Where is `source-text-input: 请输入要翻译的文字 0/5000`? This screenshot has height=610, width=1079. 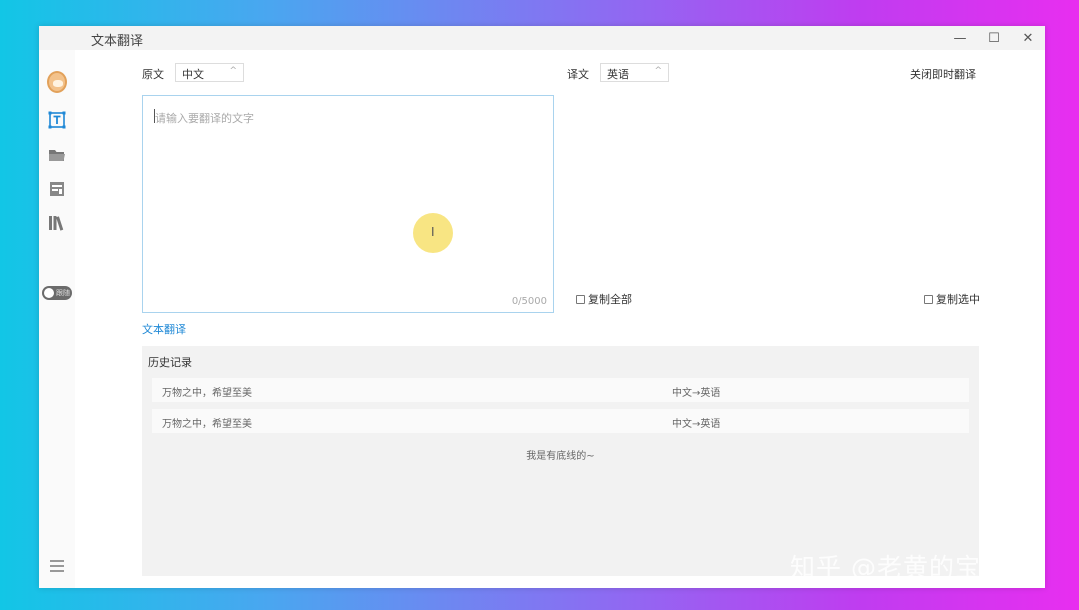
source-text-input: 请输入要翻译的文字 0/5000 is located at coordinates (348, 204).